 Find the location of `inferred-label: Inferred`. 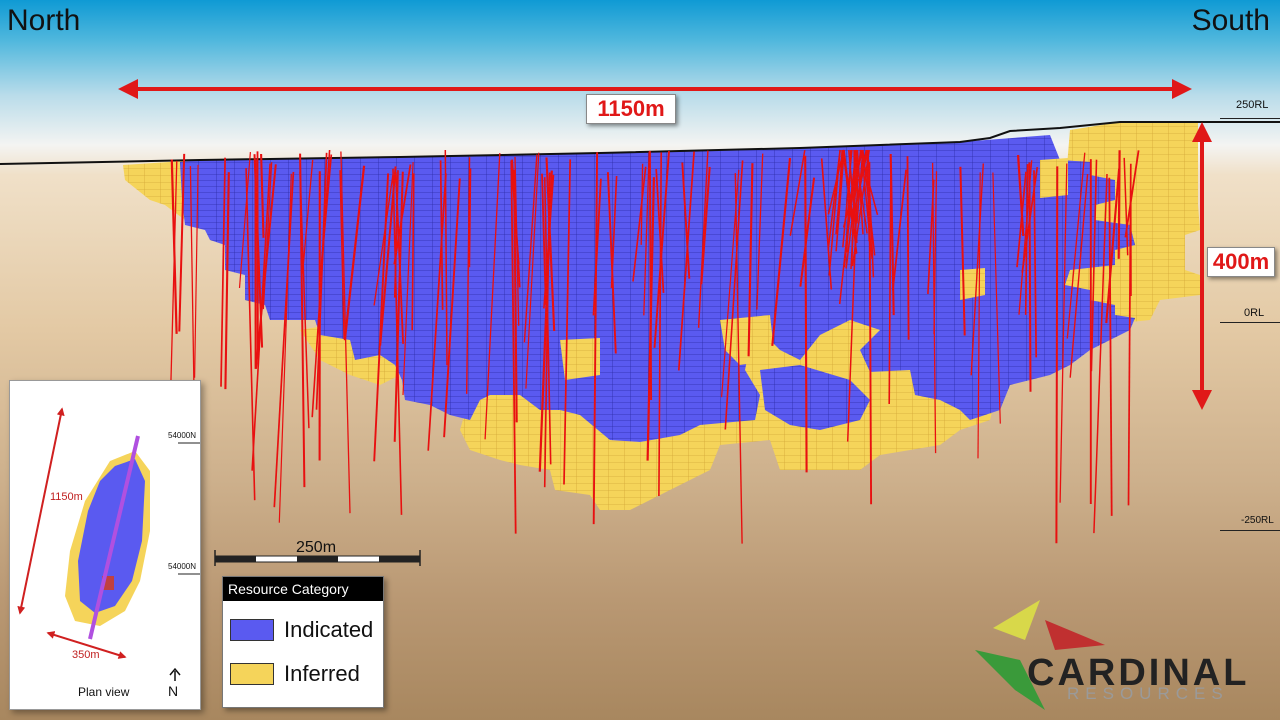

inferred-label: Inferred is located at coordinates (322, 673).